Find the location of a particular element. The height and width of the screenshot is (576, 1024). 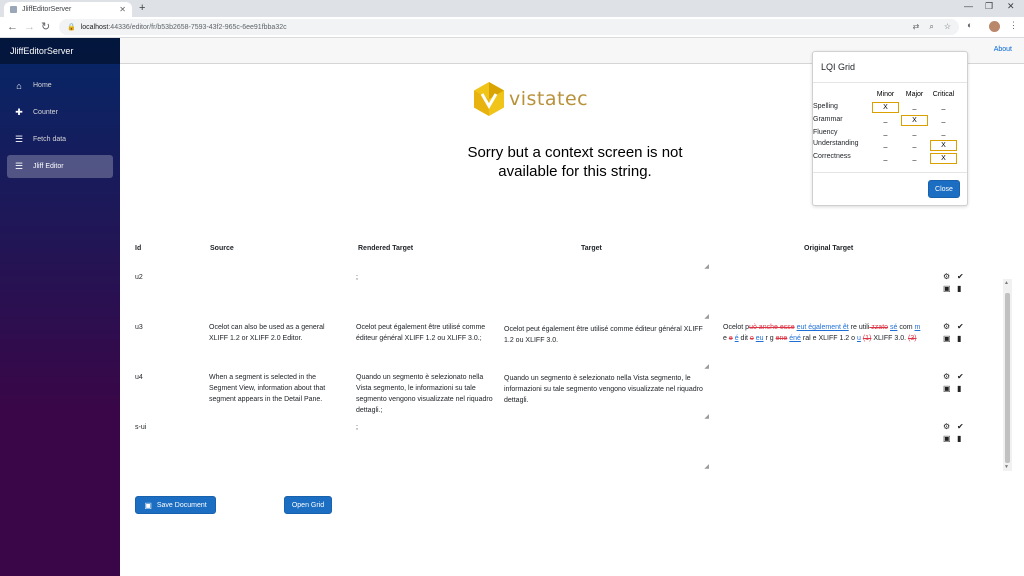

scroll-up-icon: ▲ is located at coordinates (1006, 283).